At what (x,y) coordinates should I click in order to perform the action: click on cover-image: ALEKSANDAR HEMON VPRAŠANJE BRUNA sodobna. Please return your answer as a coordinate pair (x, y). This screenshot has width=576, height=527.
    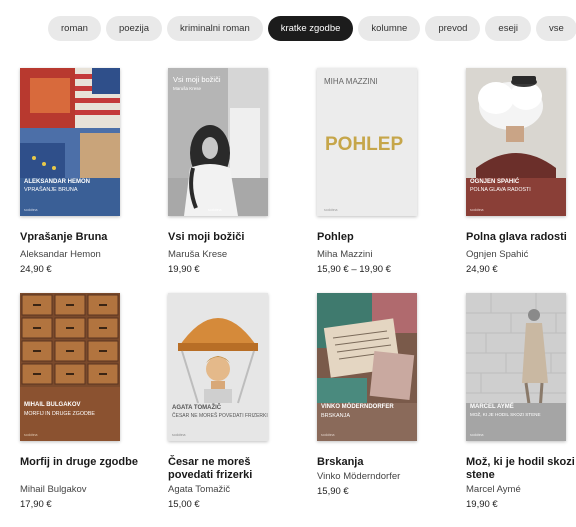
    Looking at the image, I should click on (70, 142).